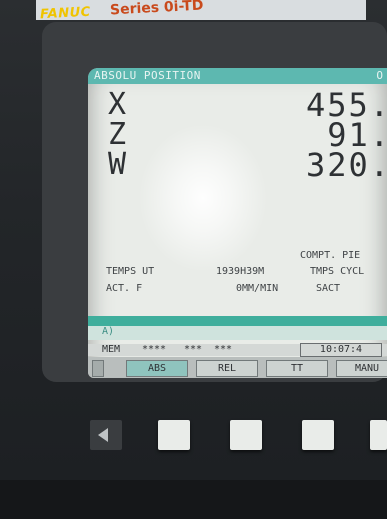  What do you see at coordinates (240, 271) in the screenshot?
I see `temps-value: 1939H39M` at bounding box center [240, 271].